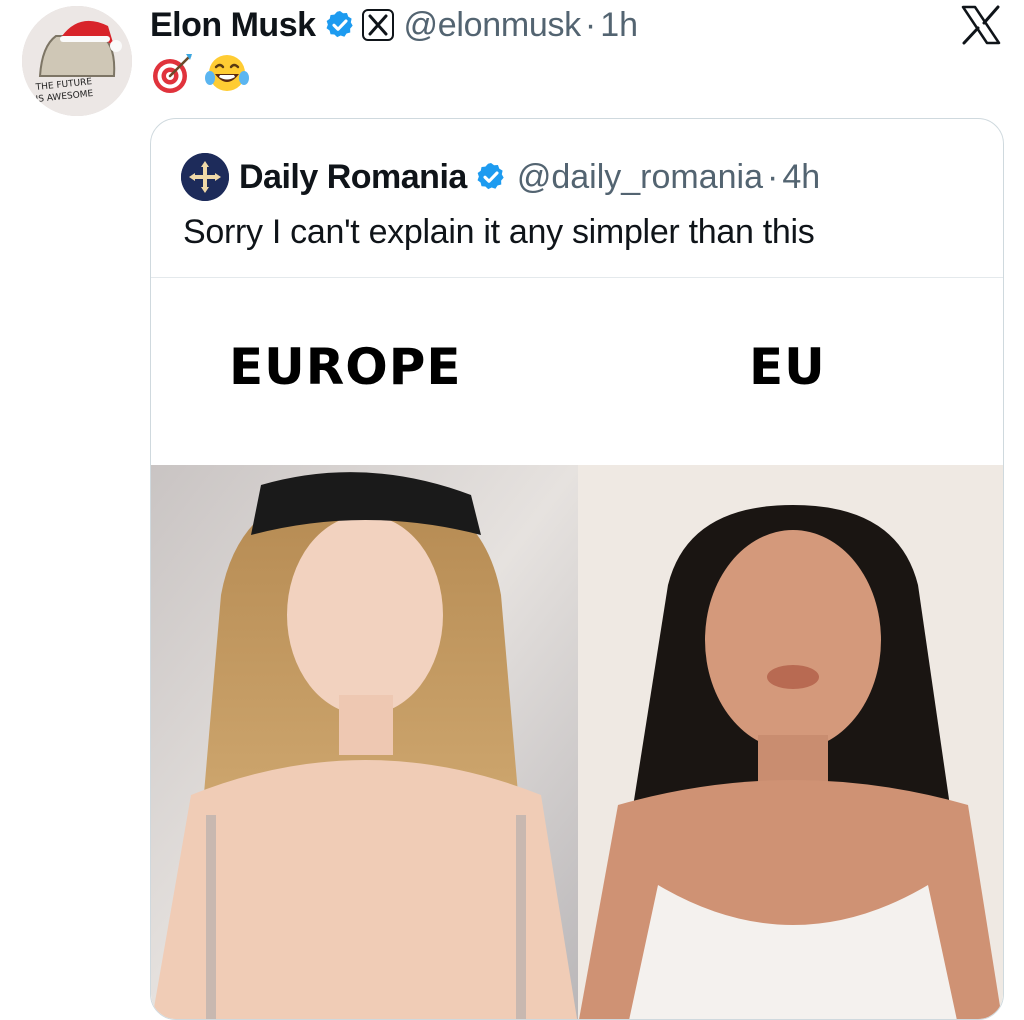 This screenshot has height=1020, width=1024. What do you see at coordinates (490, 176) in the screenshot?
I see `quoted-verified-badge-icon` at bounding box center [490, 176].